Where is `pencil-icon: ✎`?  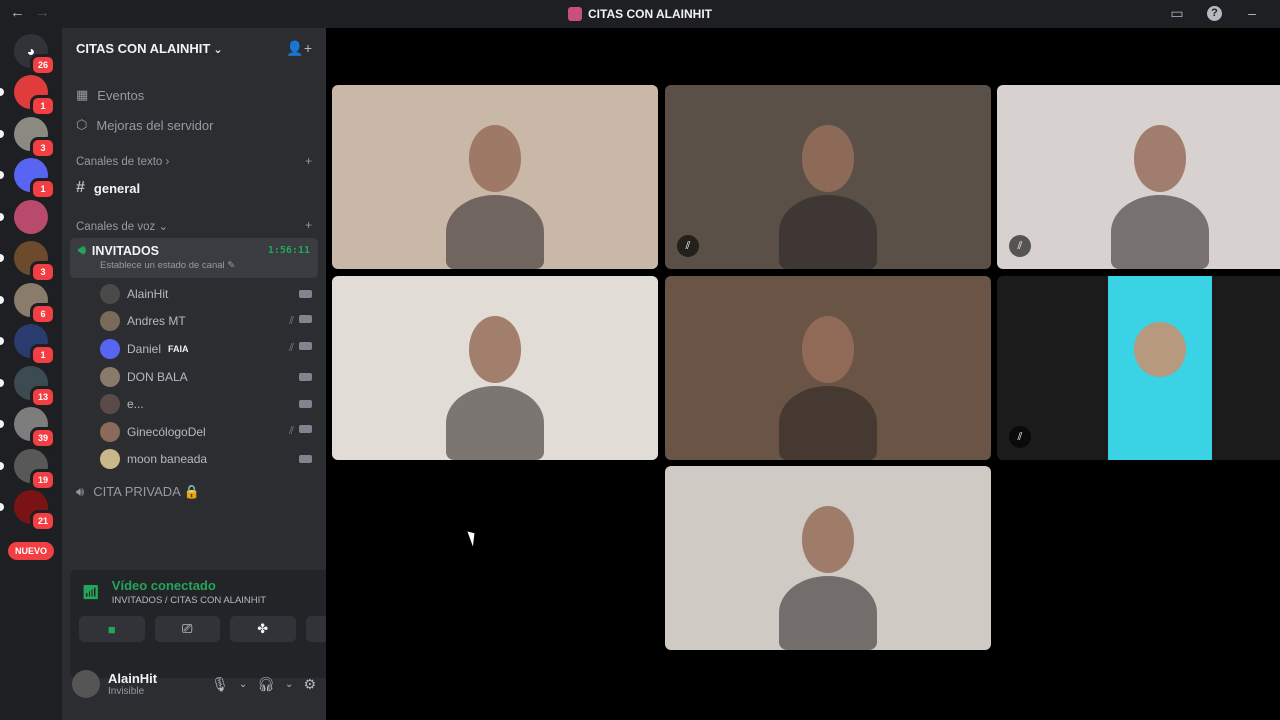 pencil-icon: ✎ is located at coordinates (231, 265).